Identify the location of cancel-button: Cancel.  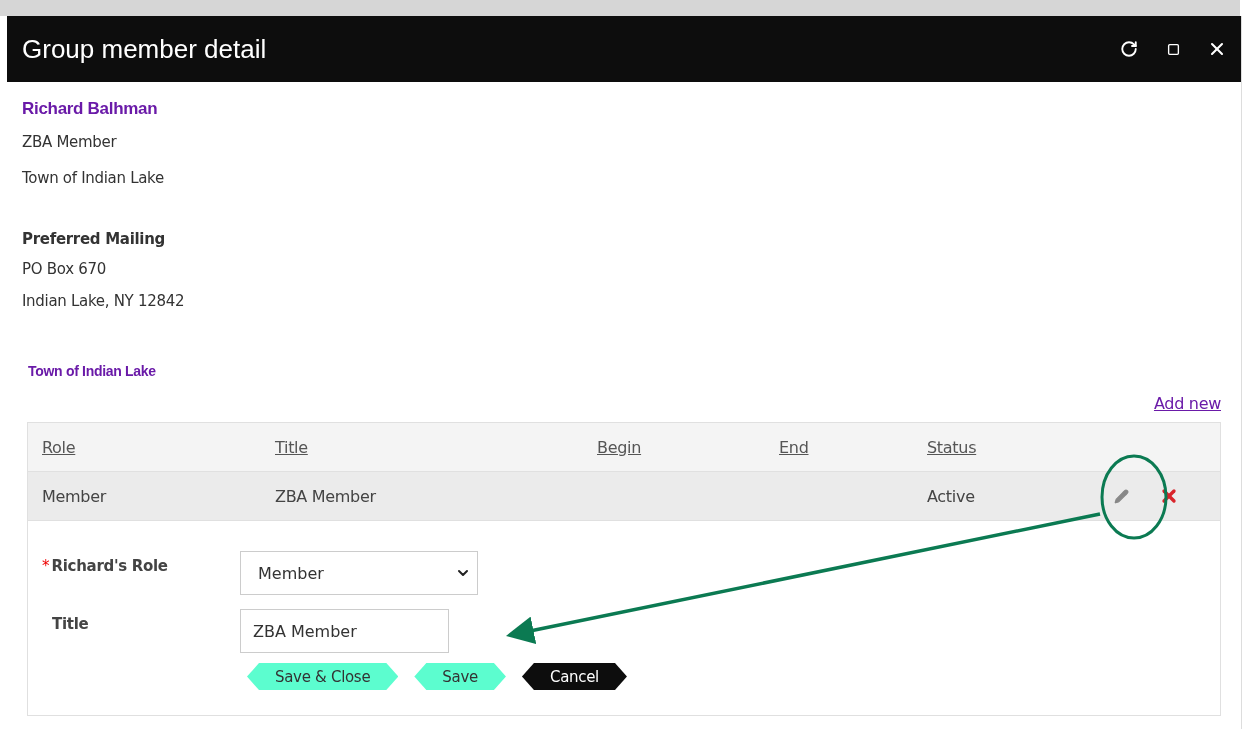
(574, 676).